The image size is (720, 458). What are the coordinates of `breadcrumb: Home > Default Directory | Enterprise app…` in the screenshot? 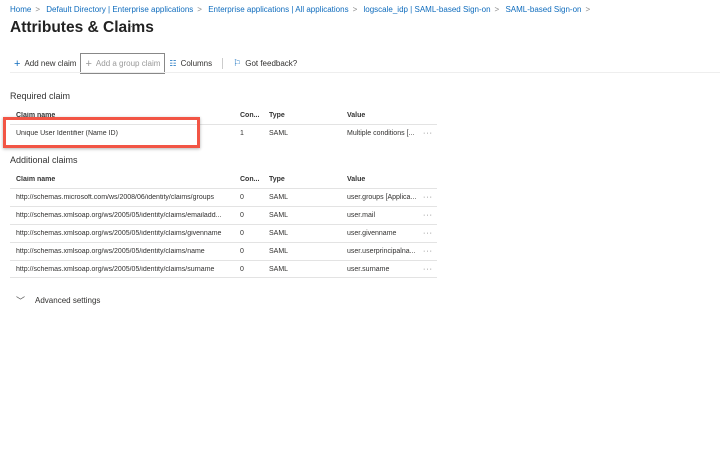 It's located at (302, 9).